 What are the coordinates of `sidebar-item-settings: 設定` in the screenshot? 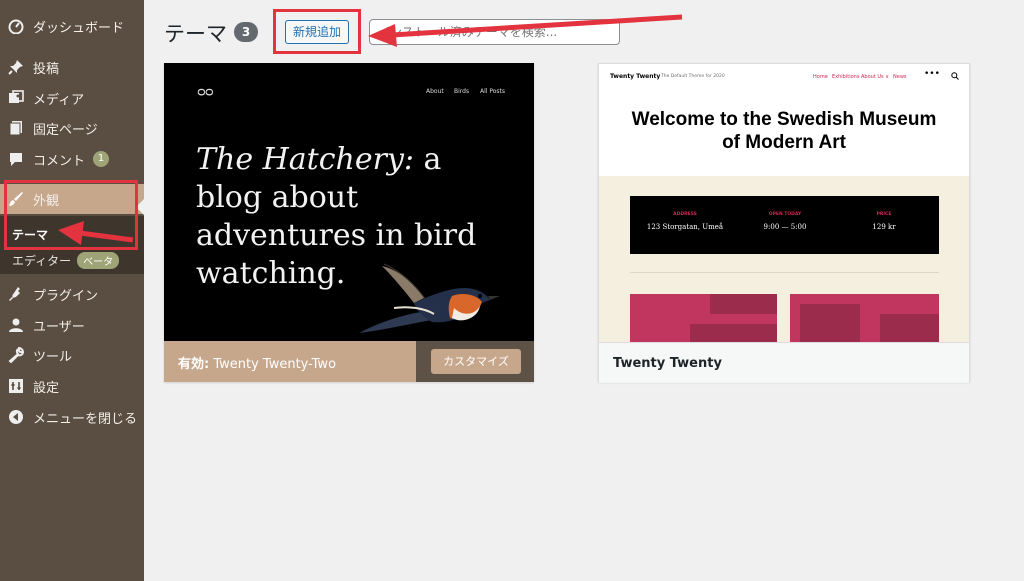 It's located at (72, 386).